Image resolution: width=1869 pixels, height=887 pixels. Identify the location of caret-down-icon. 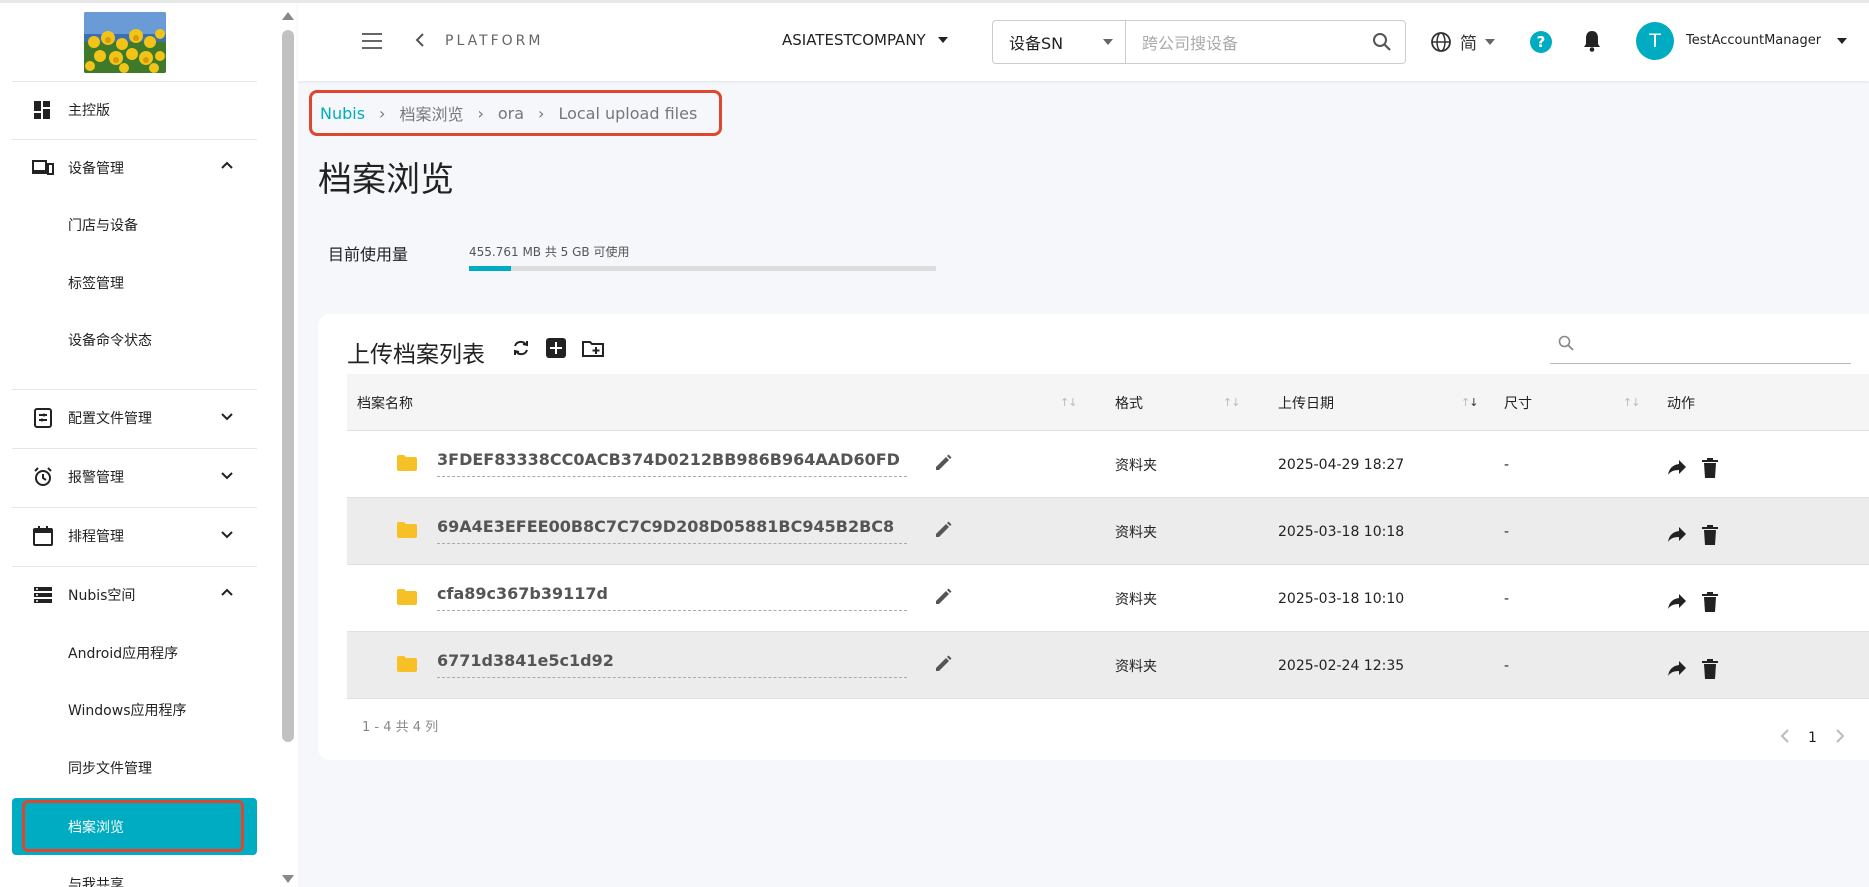
(1490, 41).